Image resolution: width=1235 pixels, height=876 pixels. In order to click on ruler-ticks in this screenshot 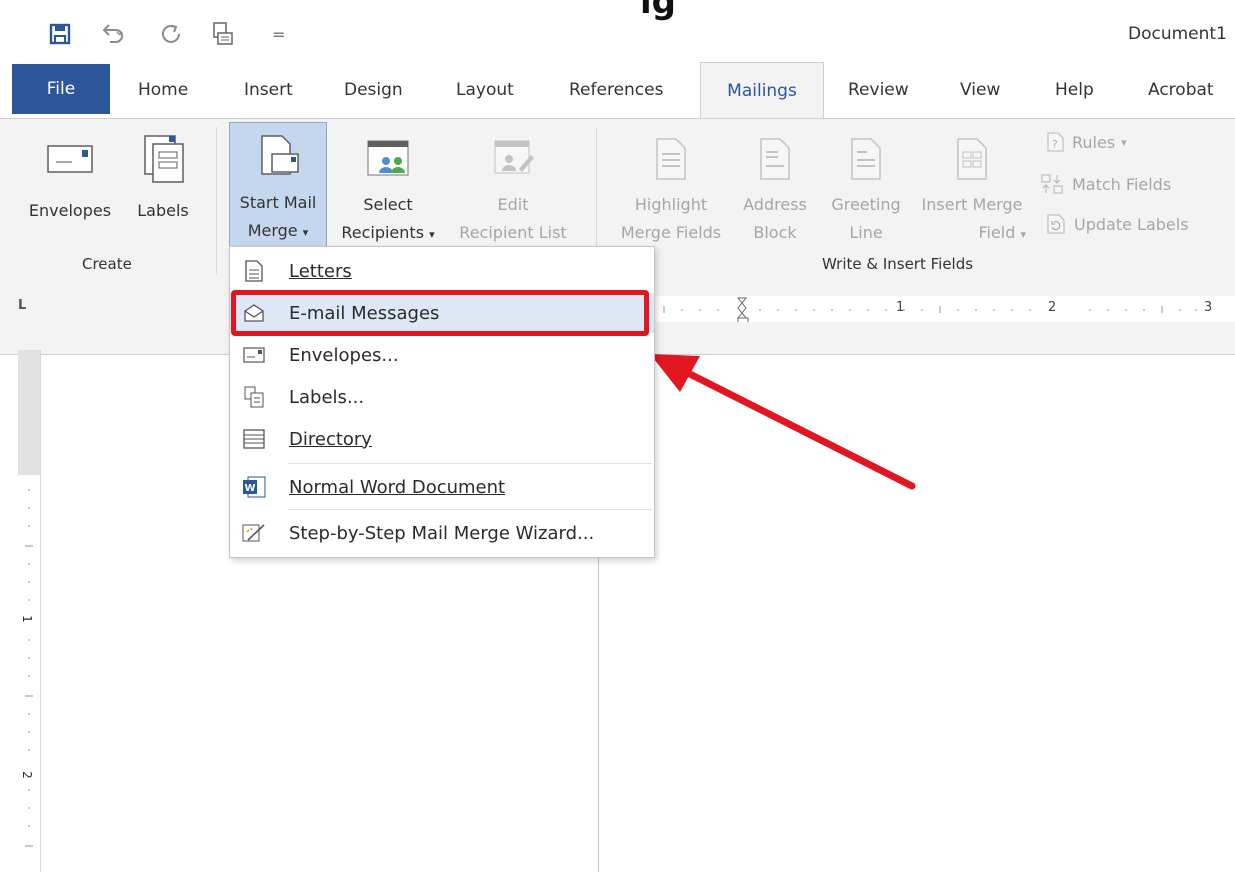, I will do `click(903, 309)`.